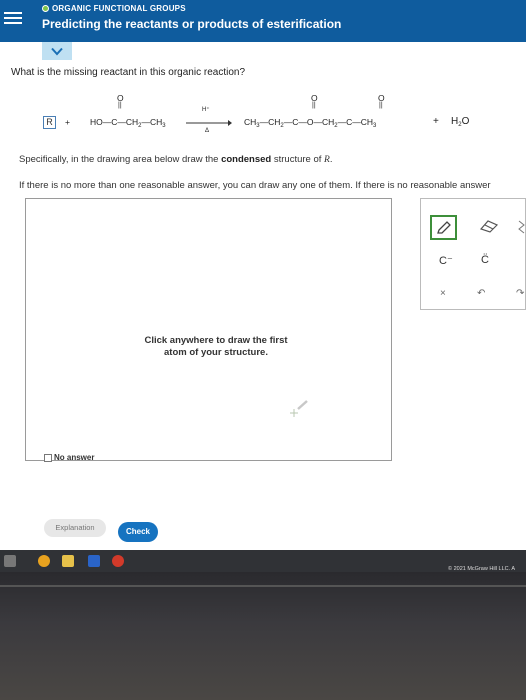  I want to click on no-answer-label: No answer, so click(74, 457).